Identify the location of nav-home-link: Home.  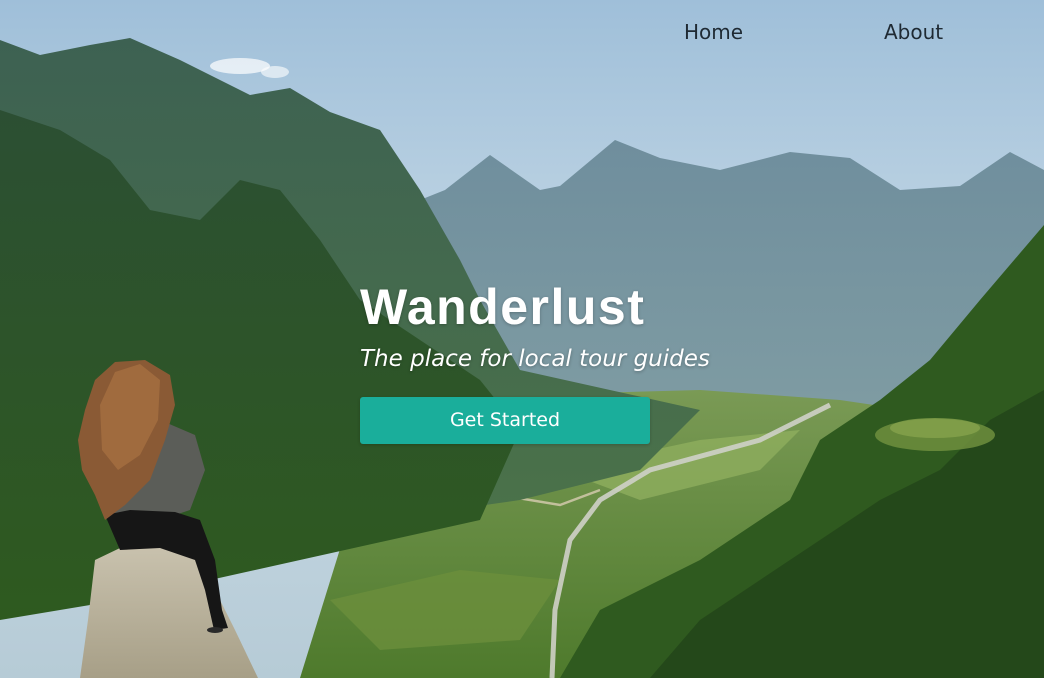
(713, 32).